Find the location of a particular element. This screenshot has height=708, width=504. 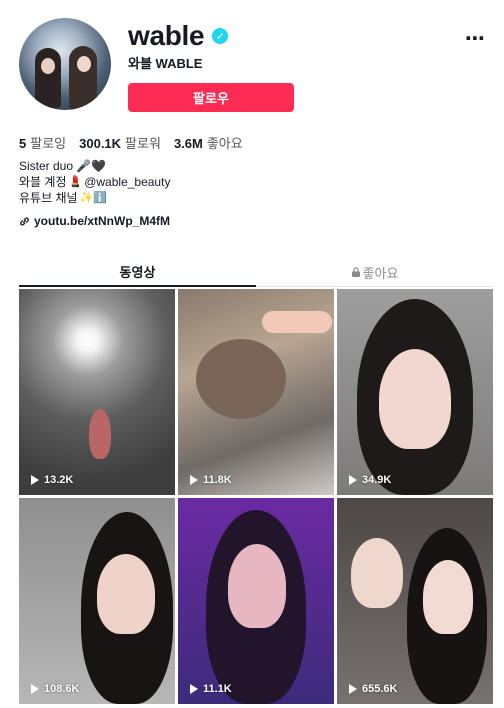

video-views-count: 108.6K is located at coordinates (62, 689).